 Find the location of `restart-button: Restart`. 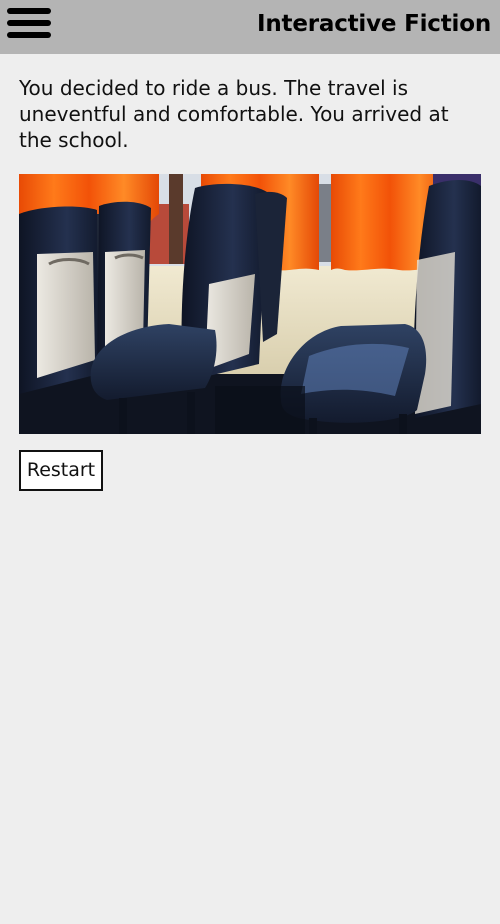

restart-button: Restart is located at coordinates (61, 470).